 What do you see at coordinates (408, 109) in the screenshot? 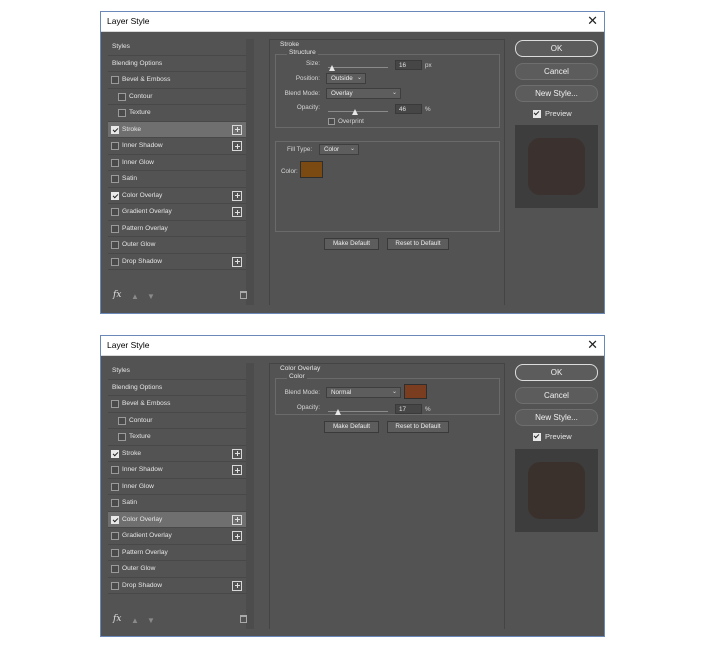
I see `opacity-input: 46` at bounding box center [408, 109].